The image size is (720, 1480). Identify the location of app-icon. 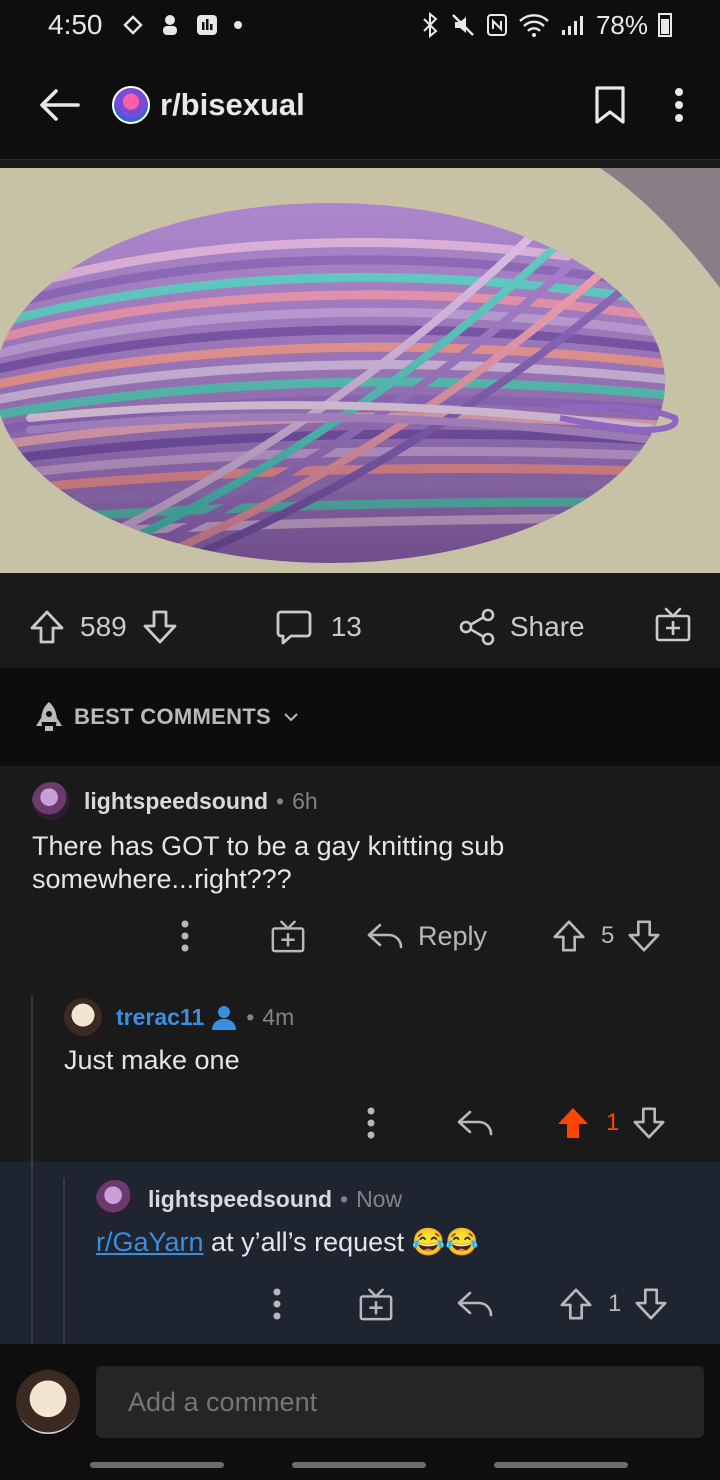
(206, 25).